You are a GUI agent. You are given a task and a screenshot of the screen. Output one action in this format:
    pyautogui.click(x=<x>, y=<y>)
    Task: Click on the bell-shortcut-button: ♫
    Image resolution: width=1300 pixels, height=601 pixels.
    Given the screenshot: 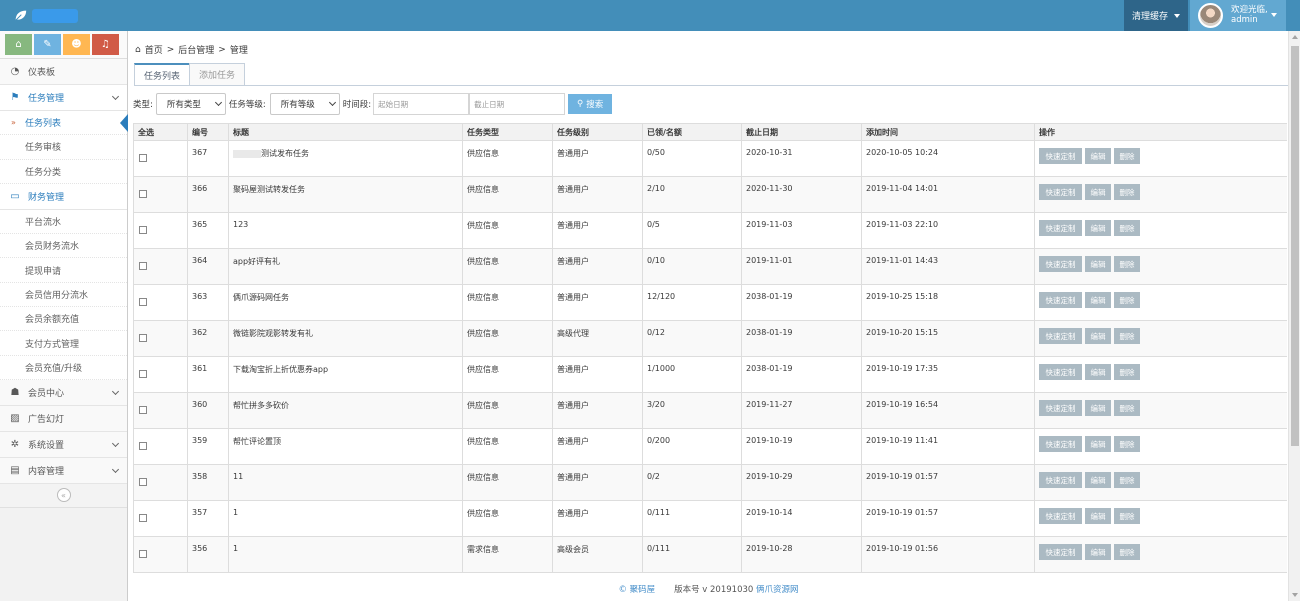 What is the action you would take?
    pyautogui.click(x=105, y=44)
    